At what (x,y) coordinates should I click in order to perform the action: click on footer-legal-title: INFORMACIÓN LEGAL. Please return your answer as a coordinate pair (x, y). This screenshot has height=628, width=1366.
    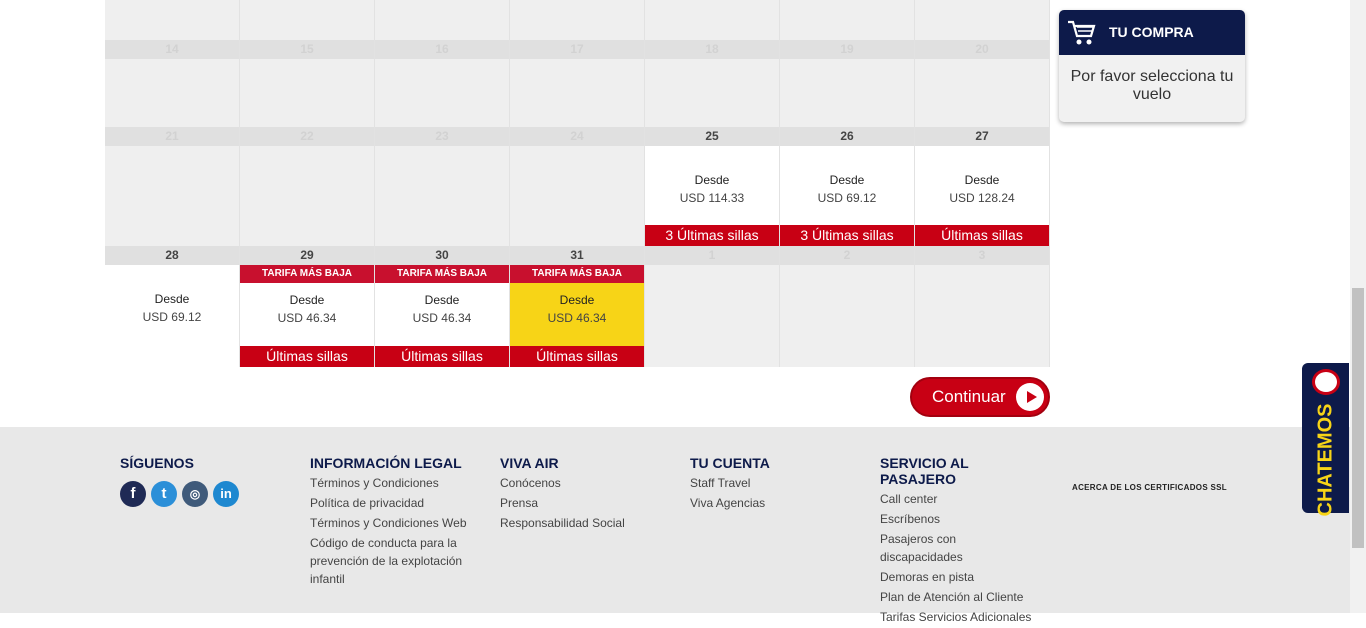
    Looking at the image, I should click on (386, 463).